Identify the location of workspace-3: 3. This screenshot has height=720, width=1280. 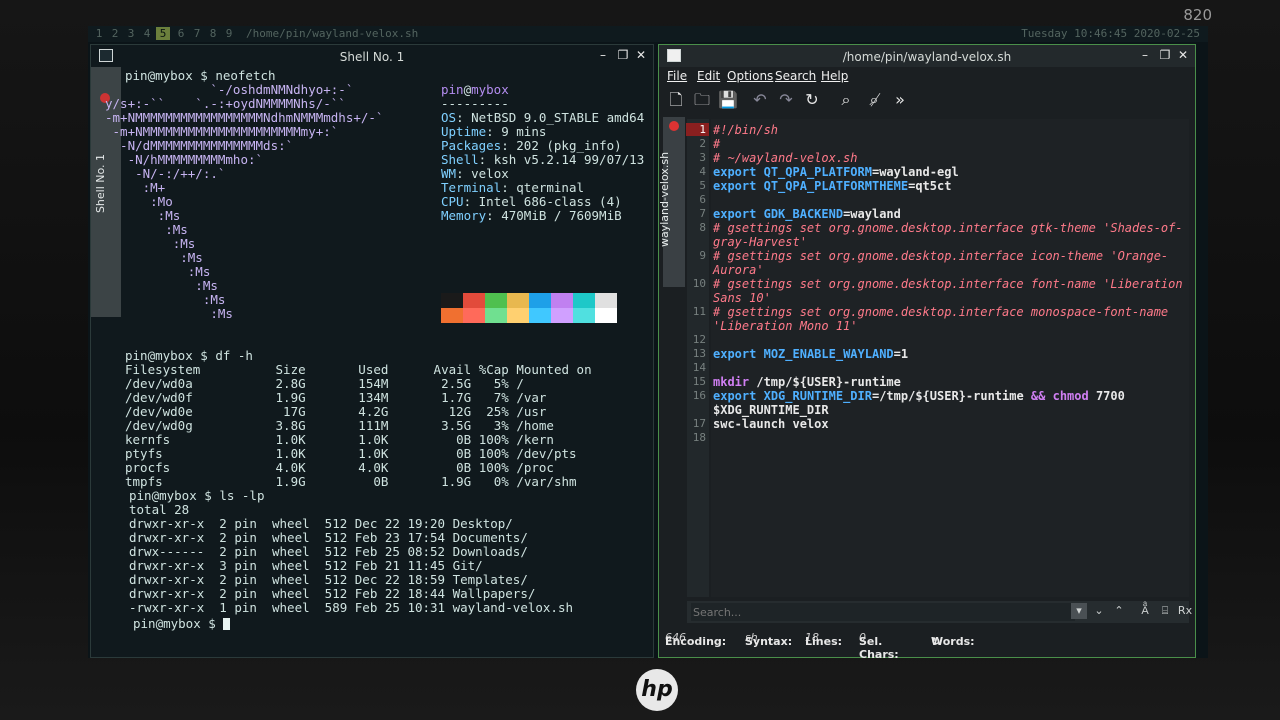
(131, 33).